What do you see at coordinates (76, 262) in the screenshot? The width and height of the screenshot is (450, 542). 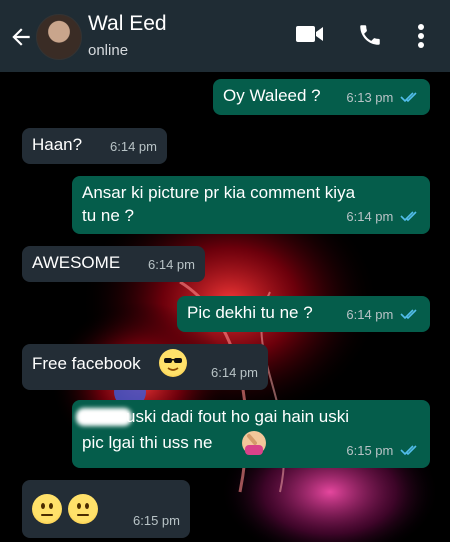 I see `message-text: AWESOME` at bounding box center [76, 262].